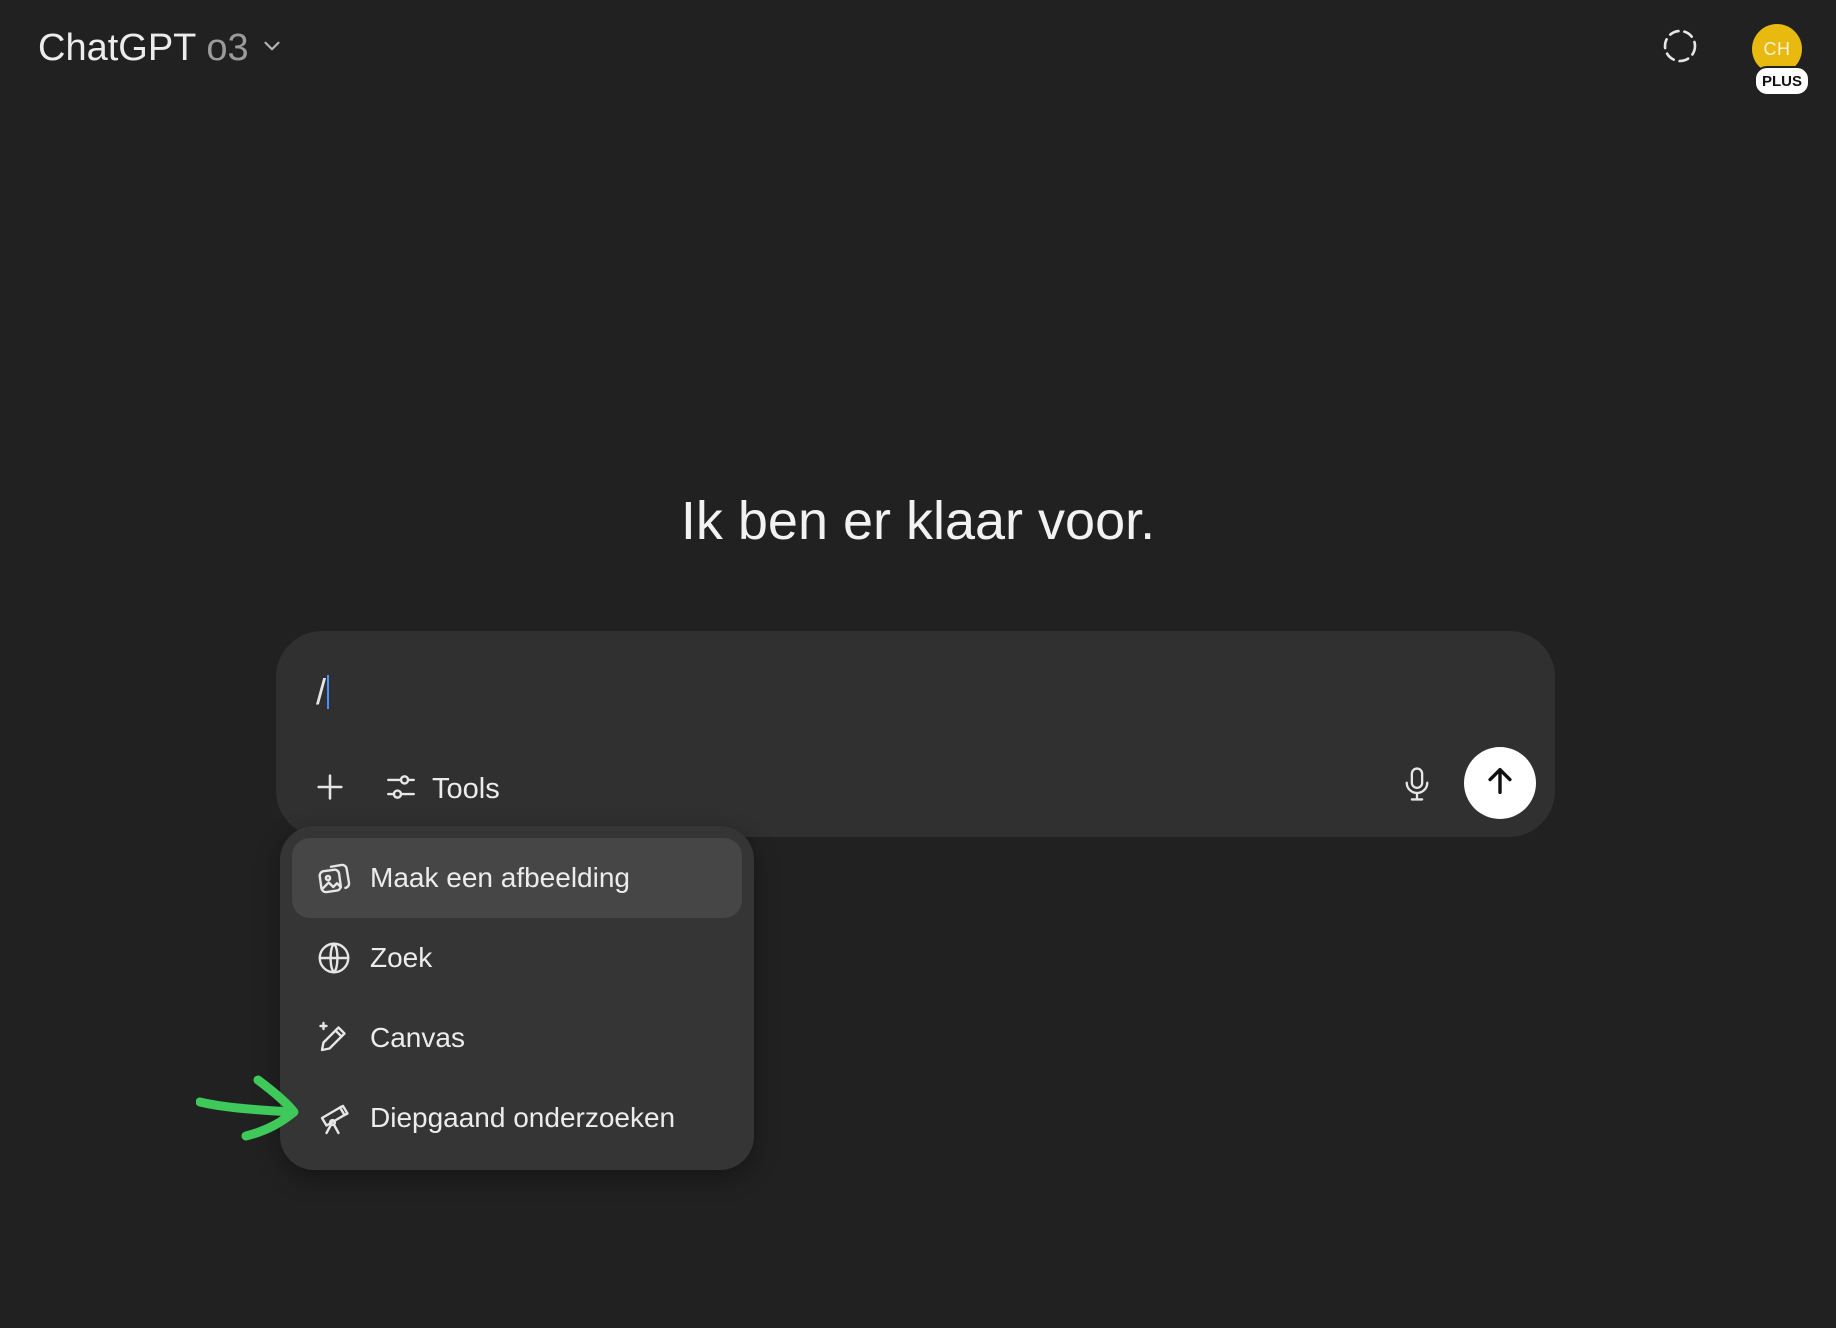 Image resolution: width=1836 pixels, height=1328 pixels. What do you see at coordinates (523, 1117) in the screenshot?
I see `menu-item-label: Diepgaand onderzoeken` at bounding box center [523, 1117].